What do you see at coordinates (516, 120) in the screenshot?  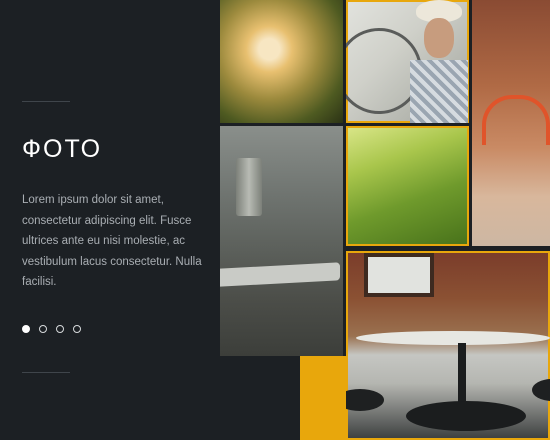 I see `chair-shape` at bounding box center [516, 120].